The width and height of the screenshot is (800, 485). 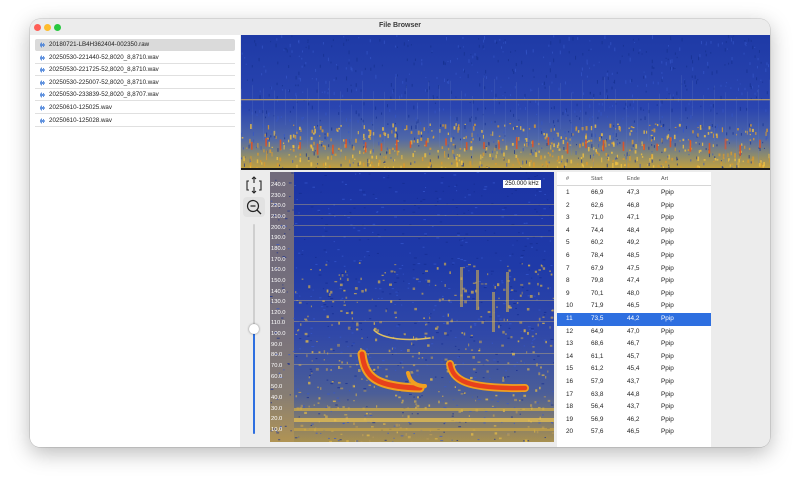 I want to click on table-cell: 19, so click(x=570, y=419).